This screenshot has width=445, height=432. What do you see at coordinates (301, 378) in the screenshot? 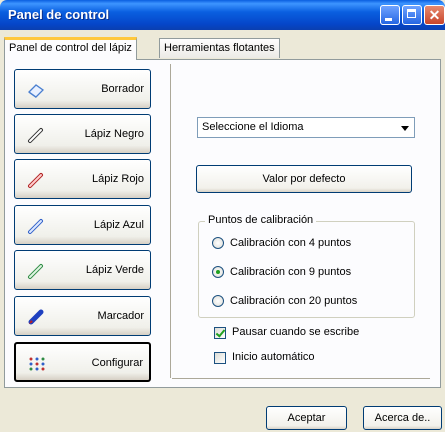
I see `horizontal-divider` at bounding box center [301, 378].